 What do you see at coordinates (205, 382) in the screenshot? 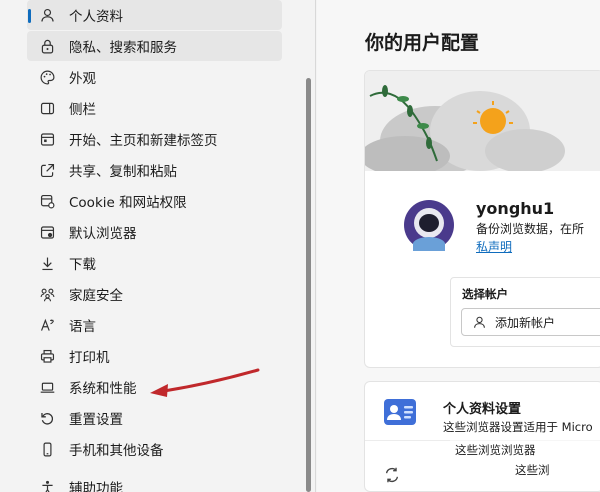
I see `annotation-arrow` at bounding box center [205, 382].